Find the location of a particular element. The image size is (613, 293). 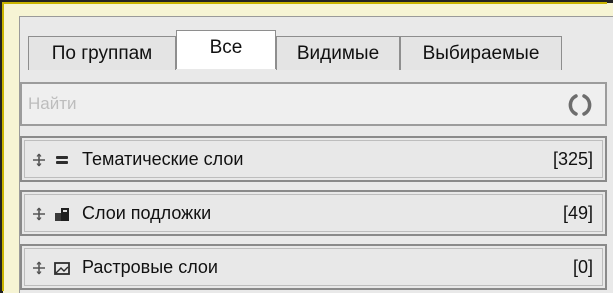

refresh-icon is located at coordinates (580, 105).